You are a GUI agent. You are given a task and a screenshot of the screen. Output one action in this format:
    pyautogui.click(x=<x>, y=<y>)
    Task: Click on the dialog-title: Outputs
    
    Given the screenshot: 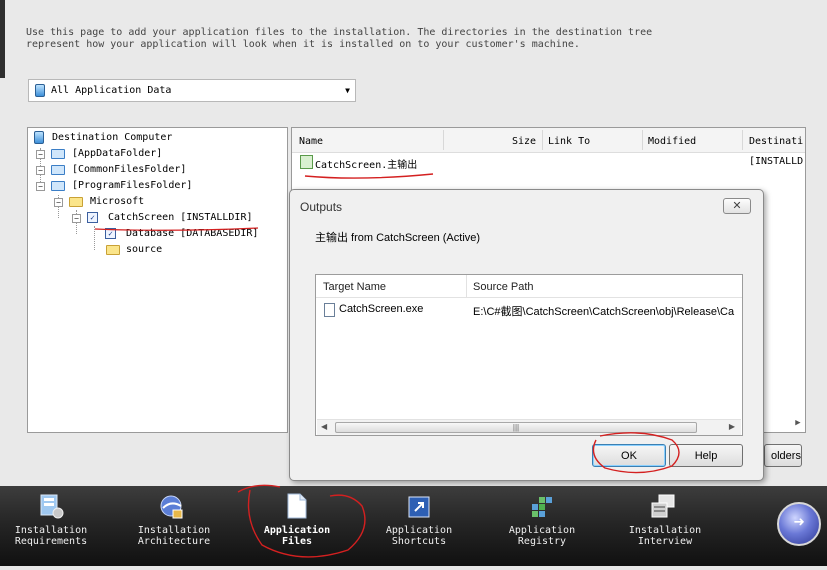 What is the action you would take?
    pyautogui.click(x=321, y=207)
    